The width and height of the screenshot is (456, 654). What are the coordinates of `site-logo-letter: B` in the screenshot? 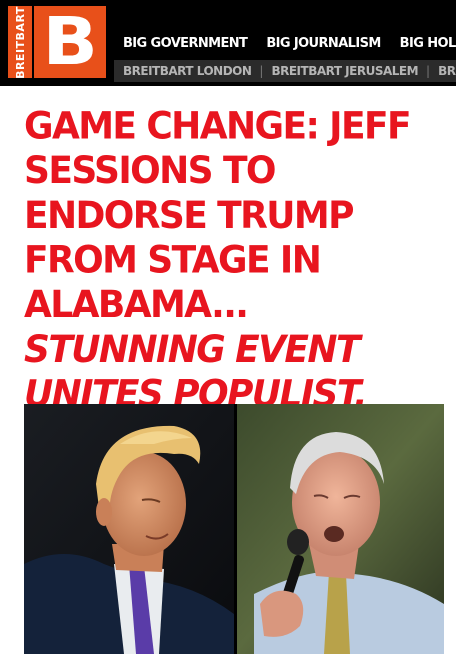 It's located at (70, 41).